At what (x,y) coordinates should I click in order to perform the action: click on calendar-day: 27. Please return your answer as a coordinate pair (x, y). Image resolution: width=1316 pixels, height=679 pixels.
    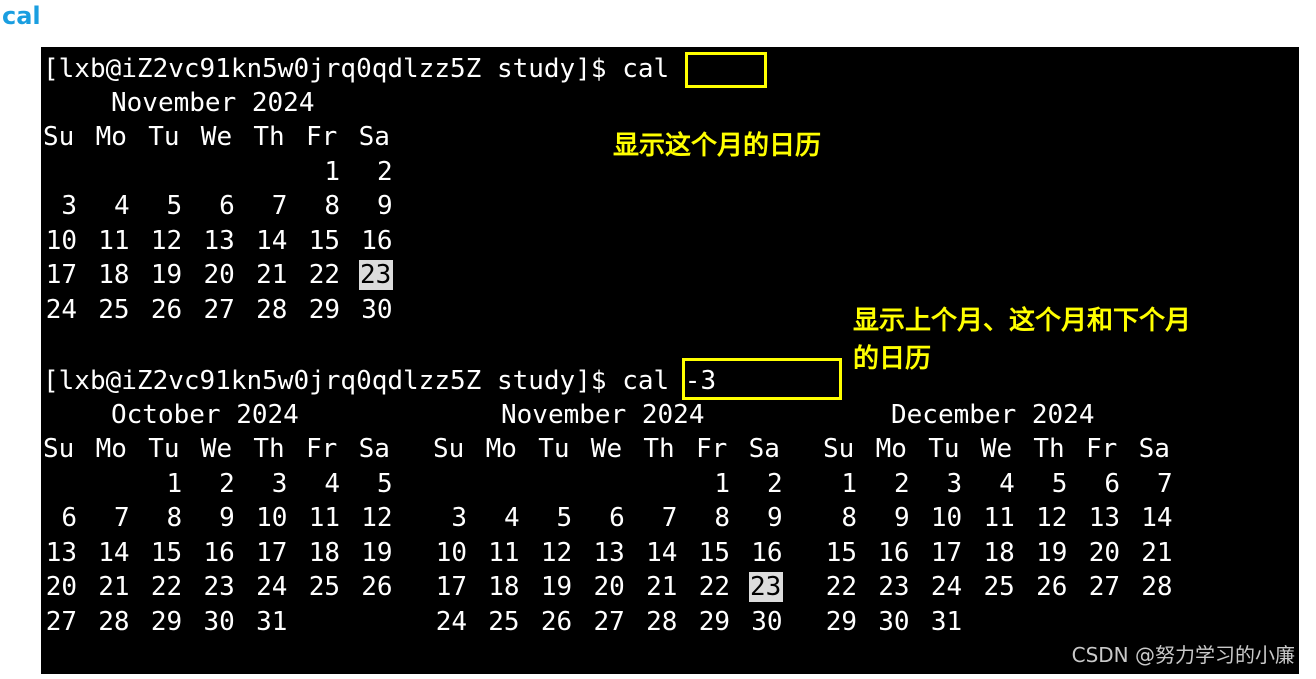
    Looking at the image, I should click on (1104, 587).